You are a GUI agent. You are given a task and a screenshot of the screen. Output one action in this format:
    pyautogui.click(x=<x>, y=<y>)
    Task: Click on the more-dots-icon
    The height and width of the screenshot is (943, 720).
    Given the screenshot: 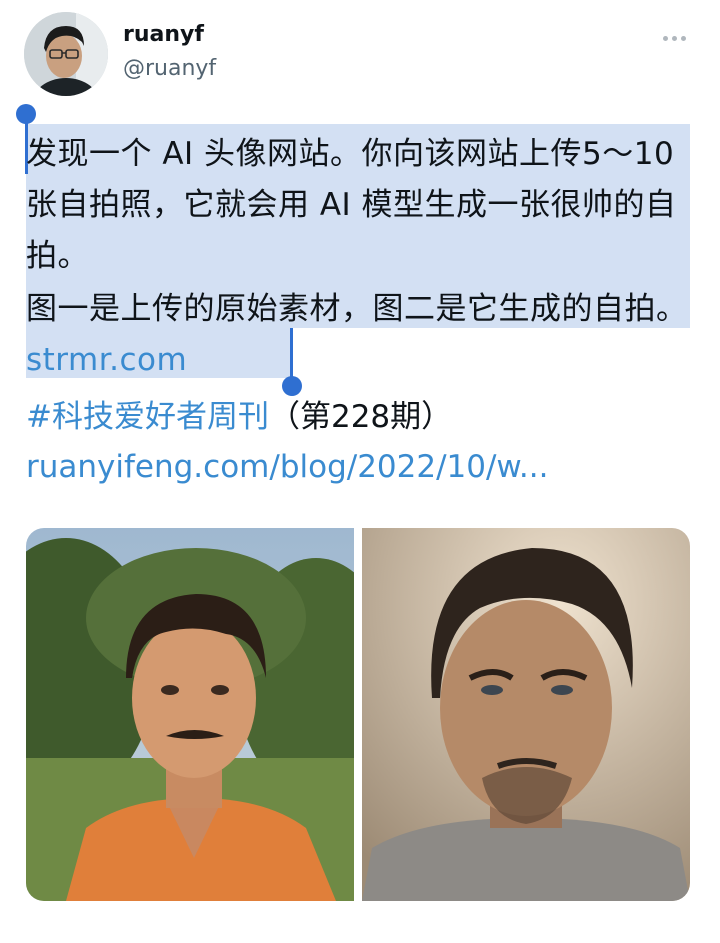 What is the action you would take?
    pyautogui.click(x=674, y=38)
    